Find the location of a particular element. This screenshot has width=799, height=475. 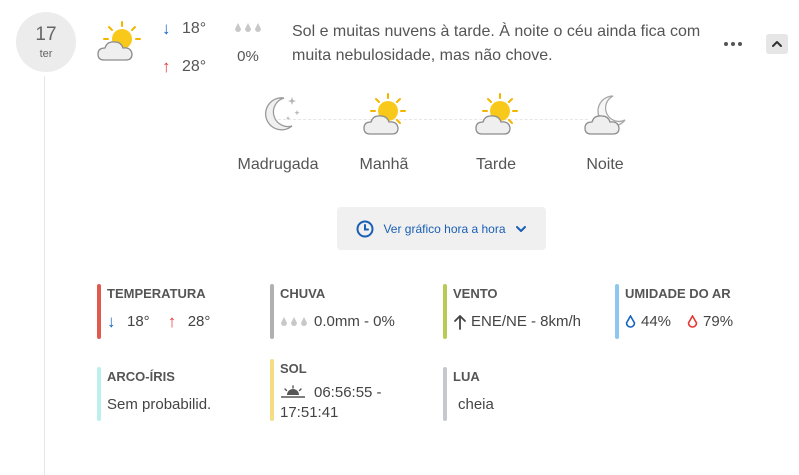

card-value: 06:56:55 - 17:51:41 is located at coordinates (360, 403).